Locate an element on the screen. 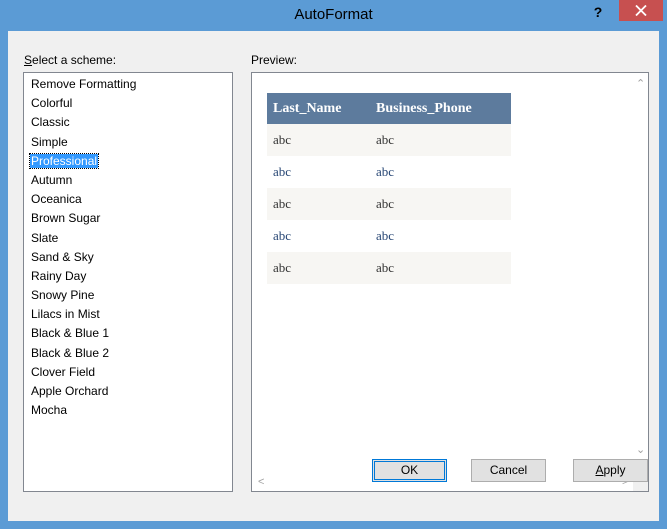 The width and height of the screenshot is (667, 529). scheme-item-label: Clover Field is located at coordinates (63, 371).